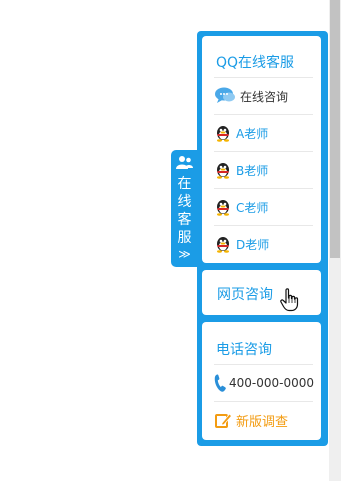 The height and width of the screenshot is (481, 341). I want to click on phone-number: 400-000-0000, so click(272, 383).